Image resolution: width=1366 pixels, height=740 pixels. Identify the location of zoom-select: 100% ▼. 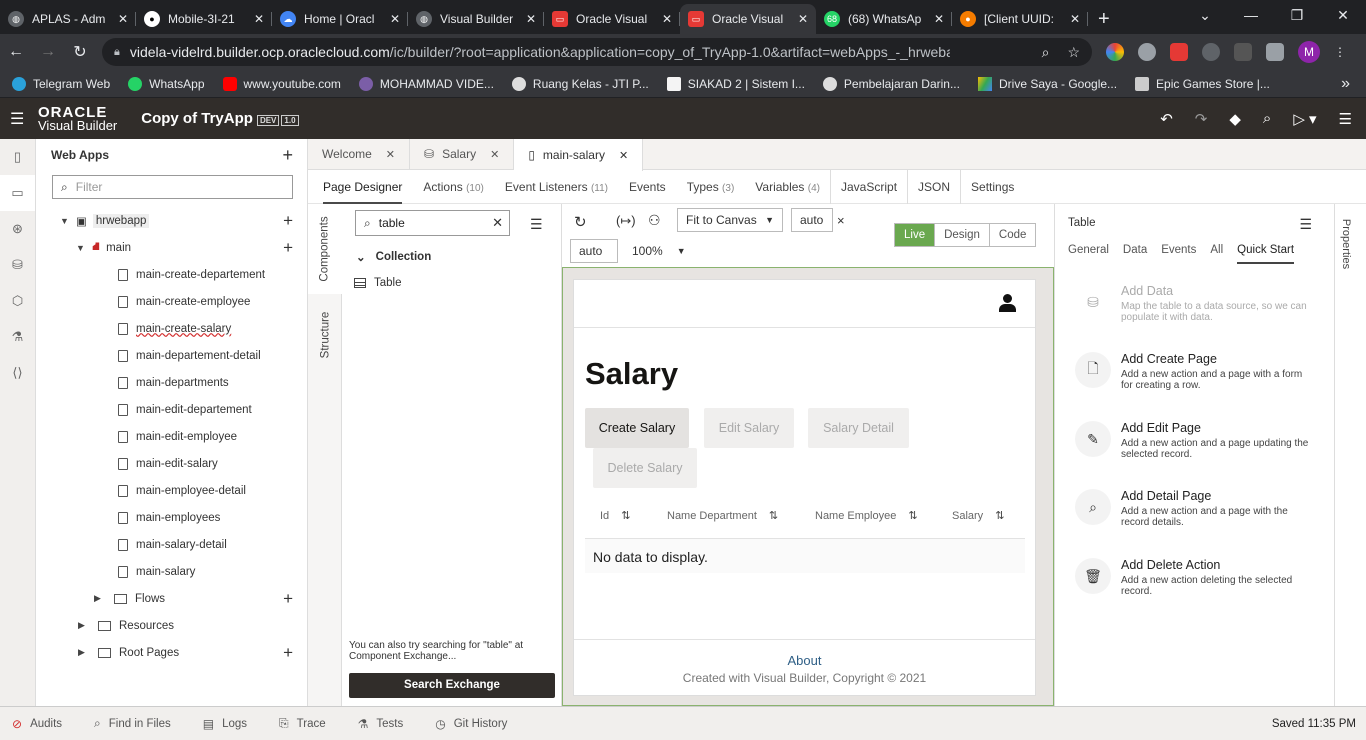
(659, 251).